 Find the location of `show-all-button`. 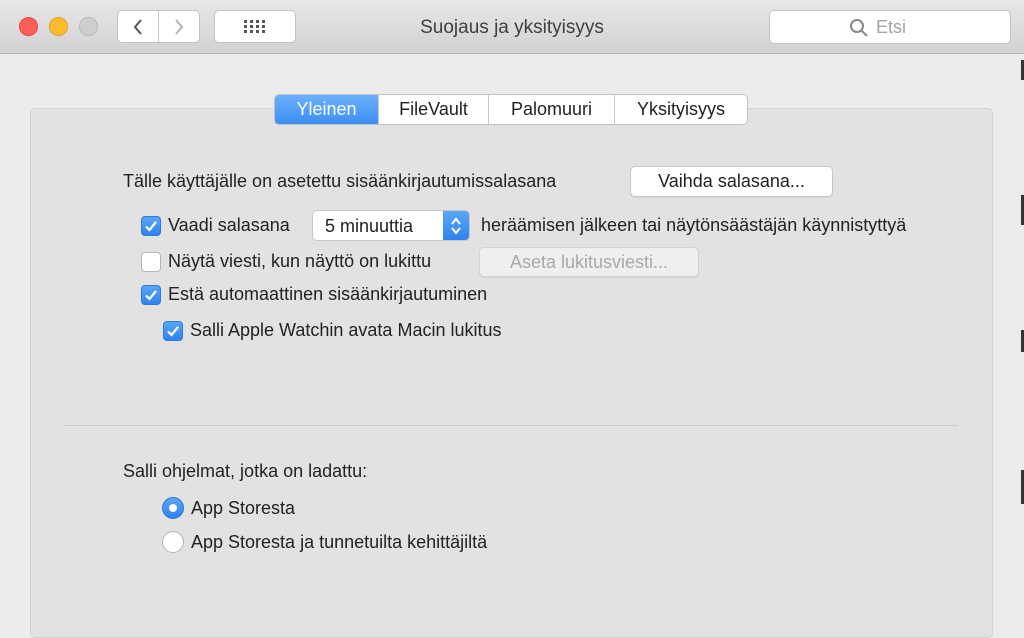

show-all-button is located at coordinates (255, 26).